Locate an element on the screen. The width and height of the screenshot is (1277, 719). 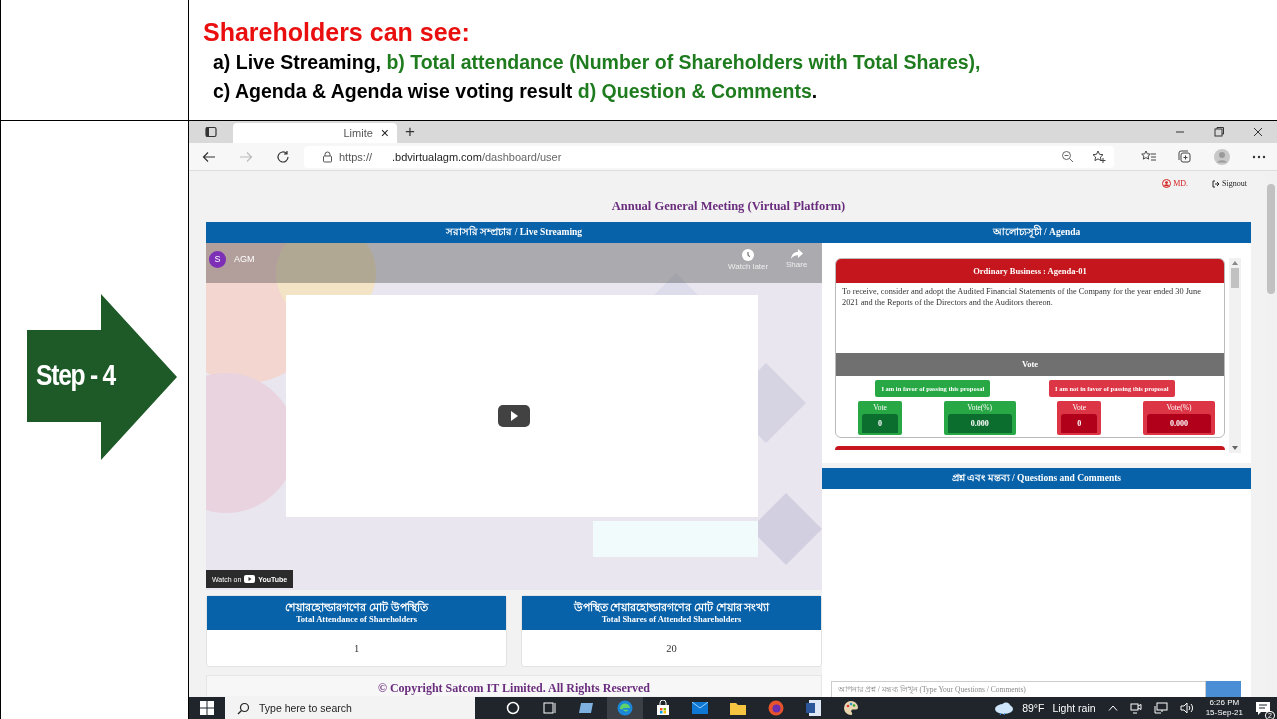
stat-title: Total Shares of Attended Shareholders is located at coordinates (671, 619).